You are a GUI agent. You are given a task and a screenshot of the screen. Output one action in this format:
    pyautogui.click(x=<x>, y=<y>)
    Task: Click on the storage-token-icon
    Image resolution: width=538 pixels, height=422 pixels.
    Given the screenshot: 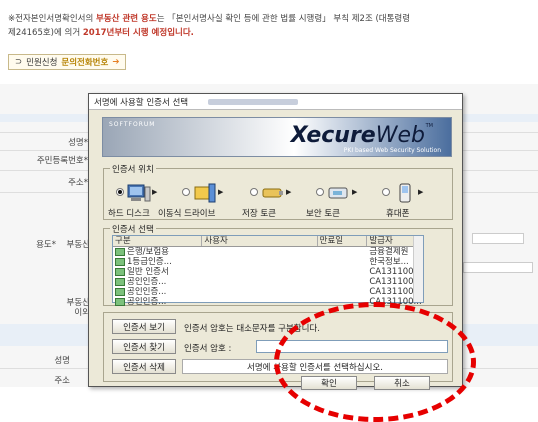 What is the action you would take?
    pyautogui.click(x=272, y=192)
    